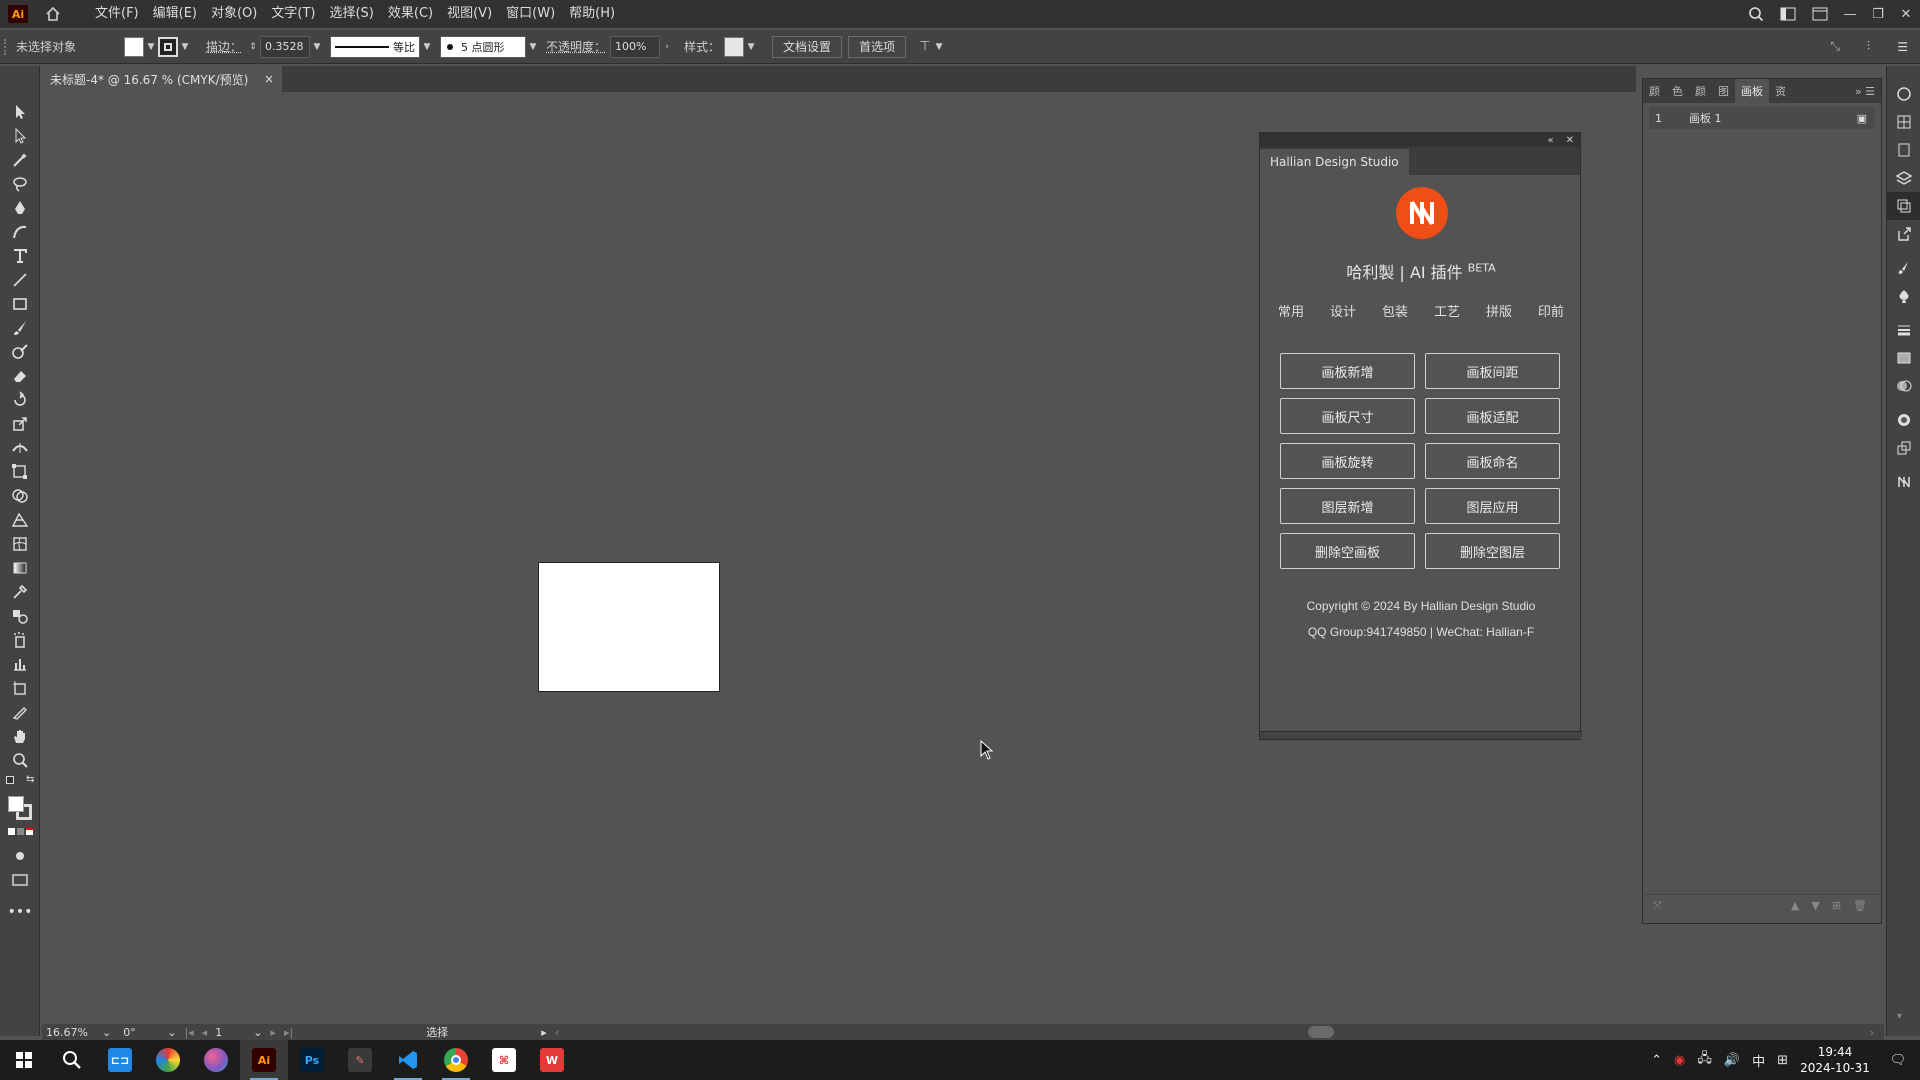 The width and height of the screenshot is (1920, 1080). What do you see at coordinates (1850, 14) in the screenshot?
I see `minimize-button: —` at bounding box center [1850, 14].